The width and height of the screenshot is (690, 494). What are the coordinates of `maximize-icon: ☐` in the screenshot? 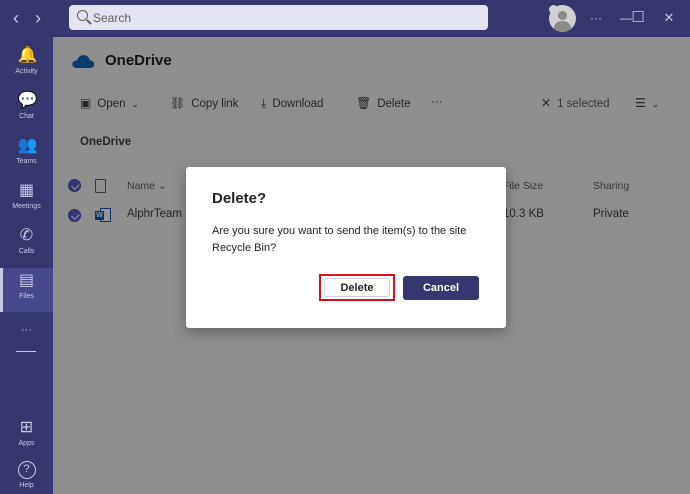 It's located at (638, 18).